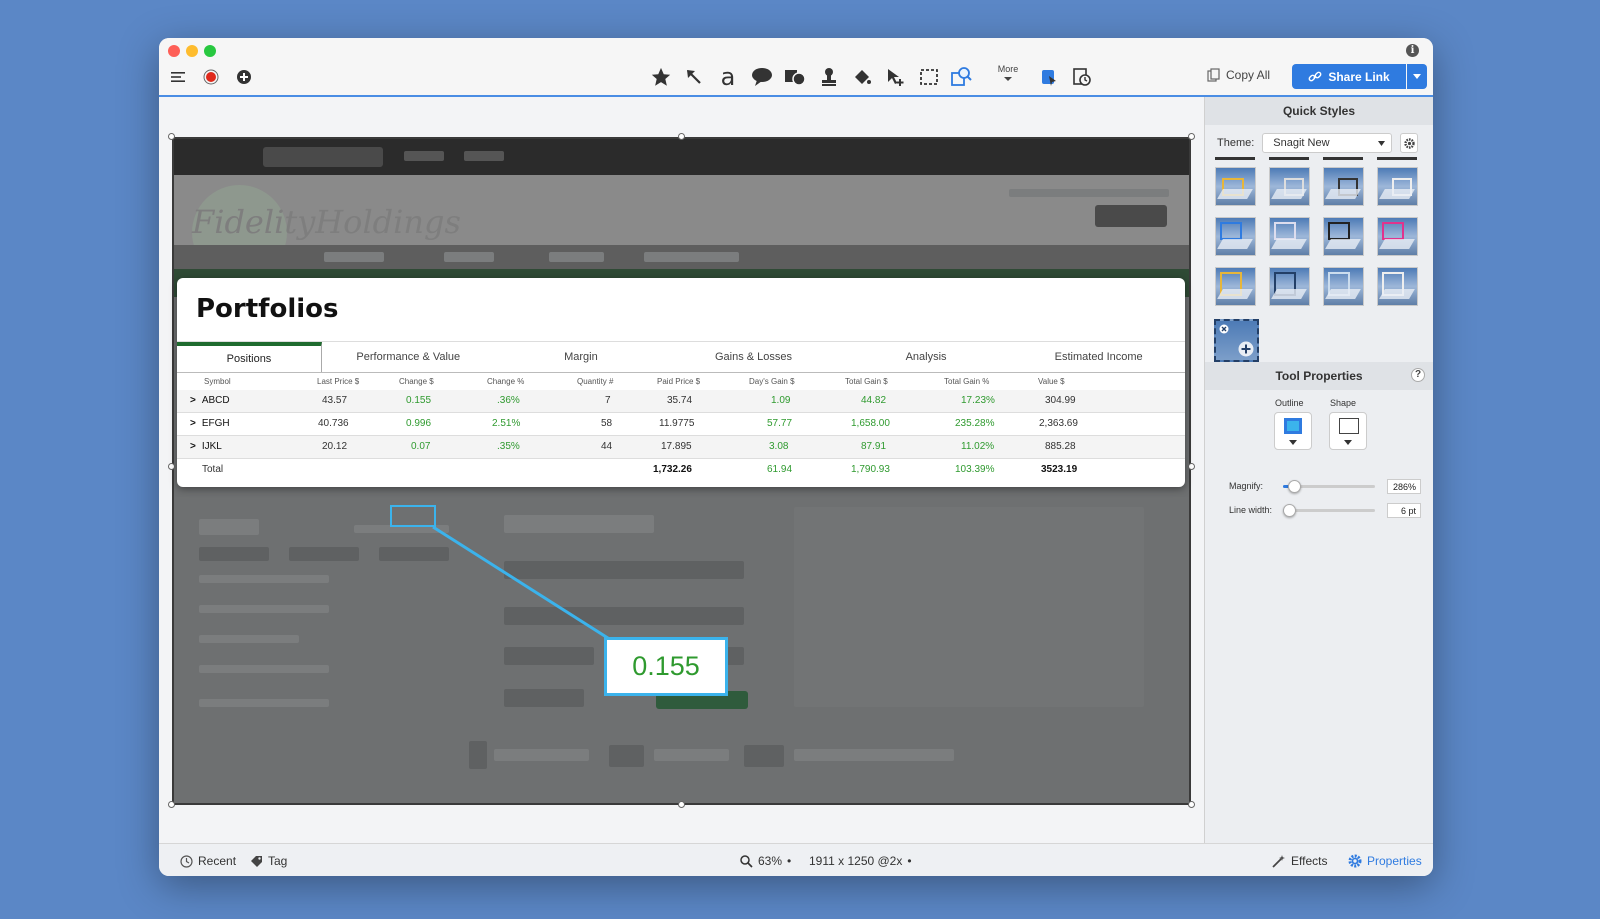 Image resolution: width=1600 pixels, height=919 pixels. I want to click on selection-tool-icon, so click(929, 77).